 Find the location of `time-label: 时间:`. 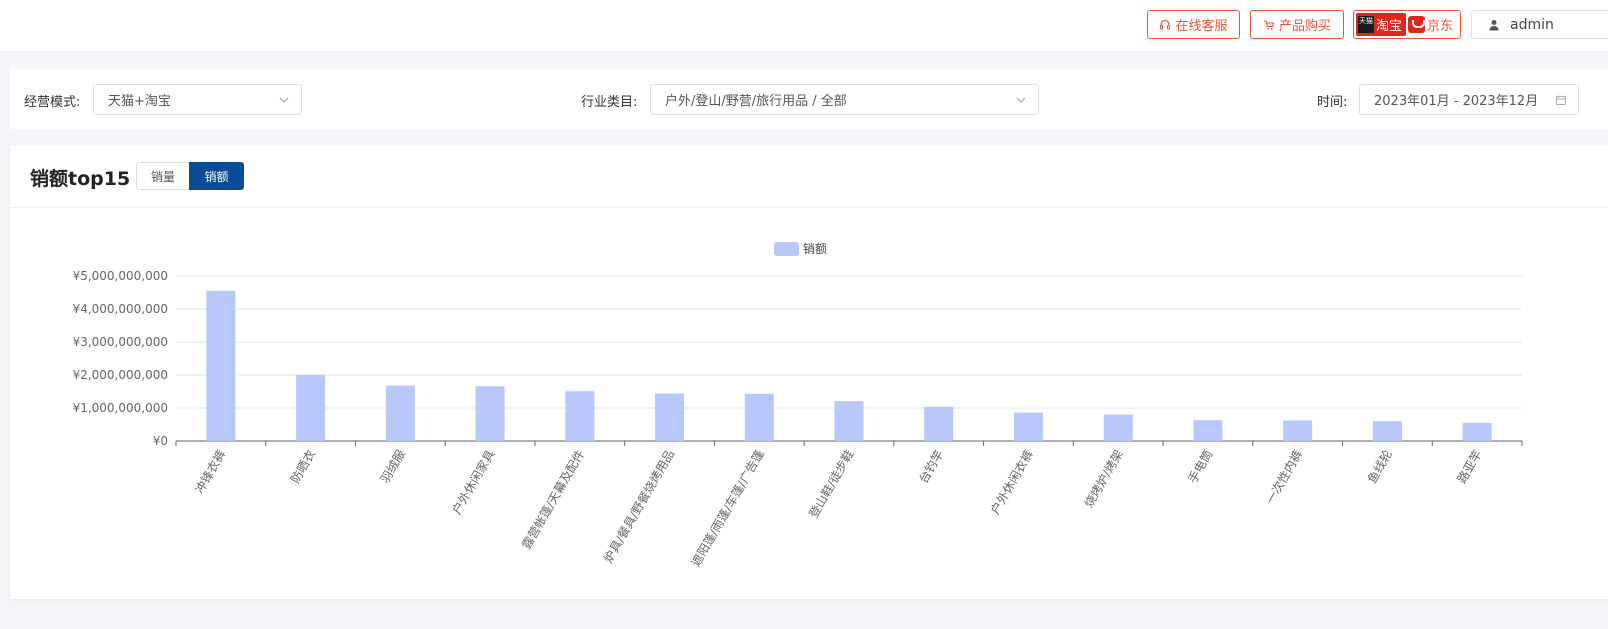

time-label: 时间: is located at coordinates (1332, 102).